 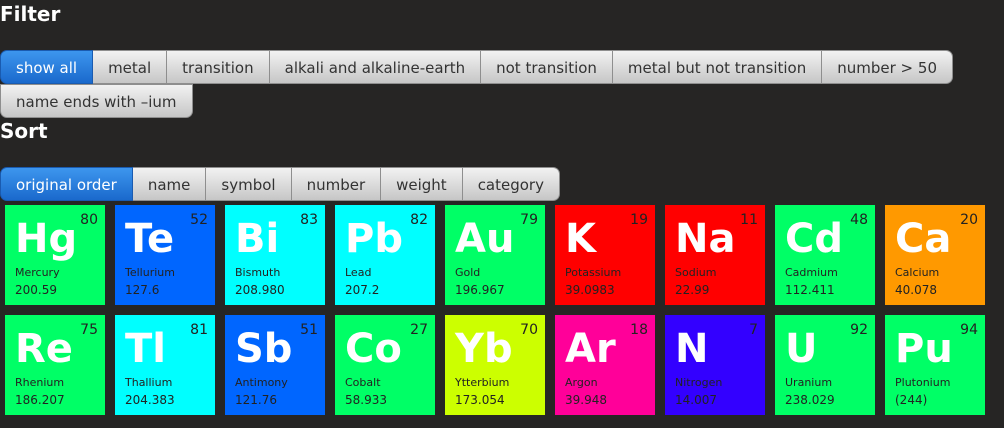 I want to click on element-weight: 40.078, so click(x=916, y=290).